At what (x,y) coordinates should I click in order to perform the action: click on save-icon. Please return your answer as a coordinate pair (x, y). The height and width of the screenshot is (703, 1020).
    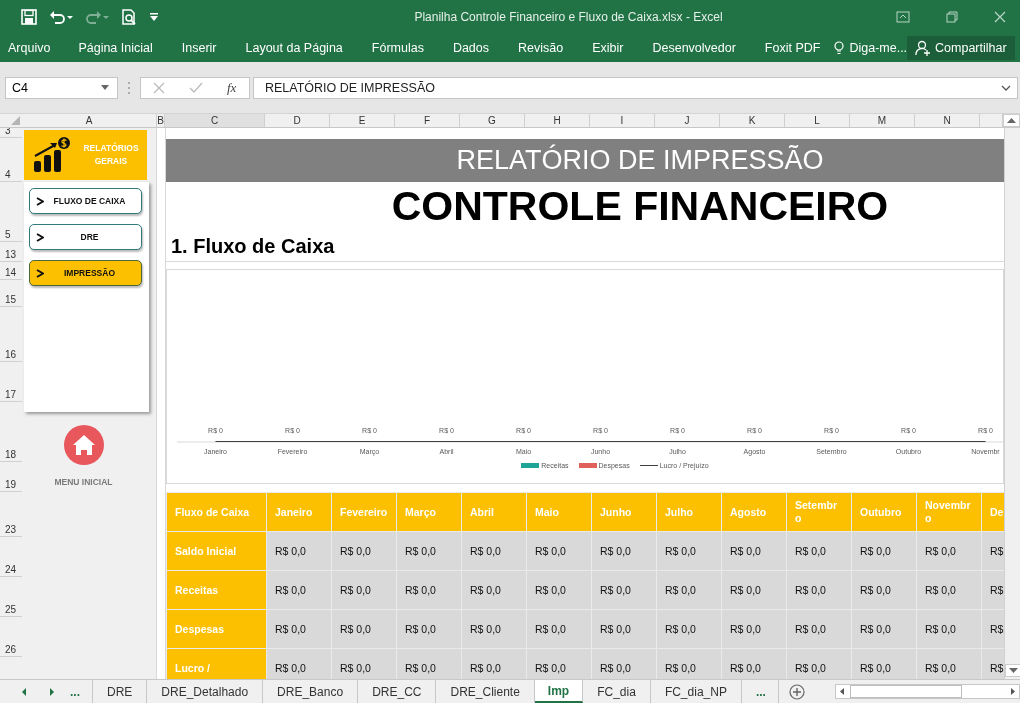
    Looking at the image, I should click on (29, 17).